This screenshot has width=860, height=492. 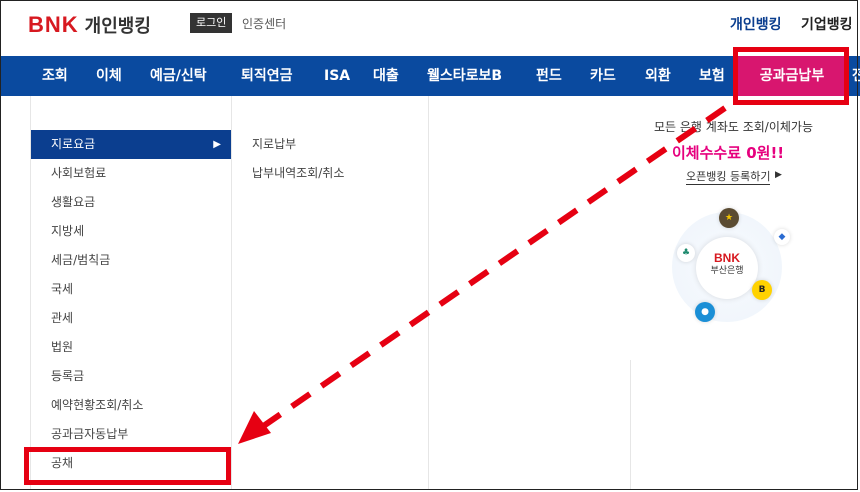 What do you see at coordinates (778, 175) in the screenshot?
I see `arrow-right-icon: ▶` at bounding box center [778, 175].